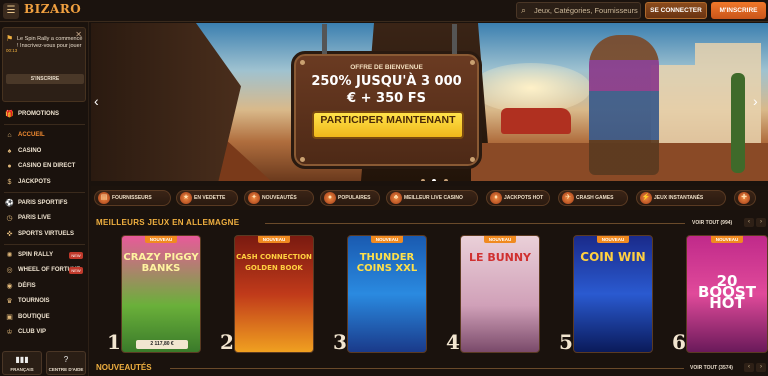 This screenshot has height=376, width=768. What do you see at coordinates (10, 38) in the screenshot?
I see `flag-icon: ⚑` at bounding box center [10, 38].